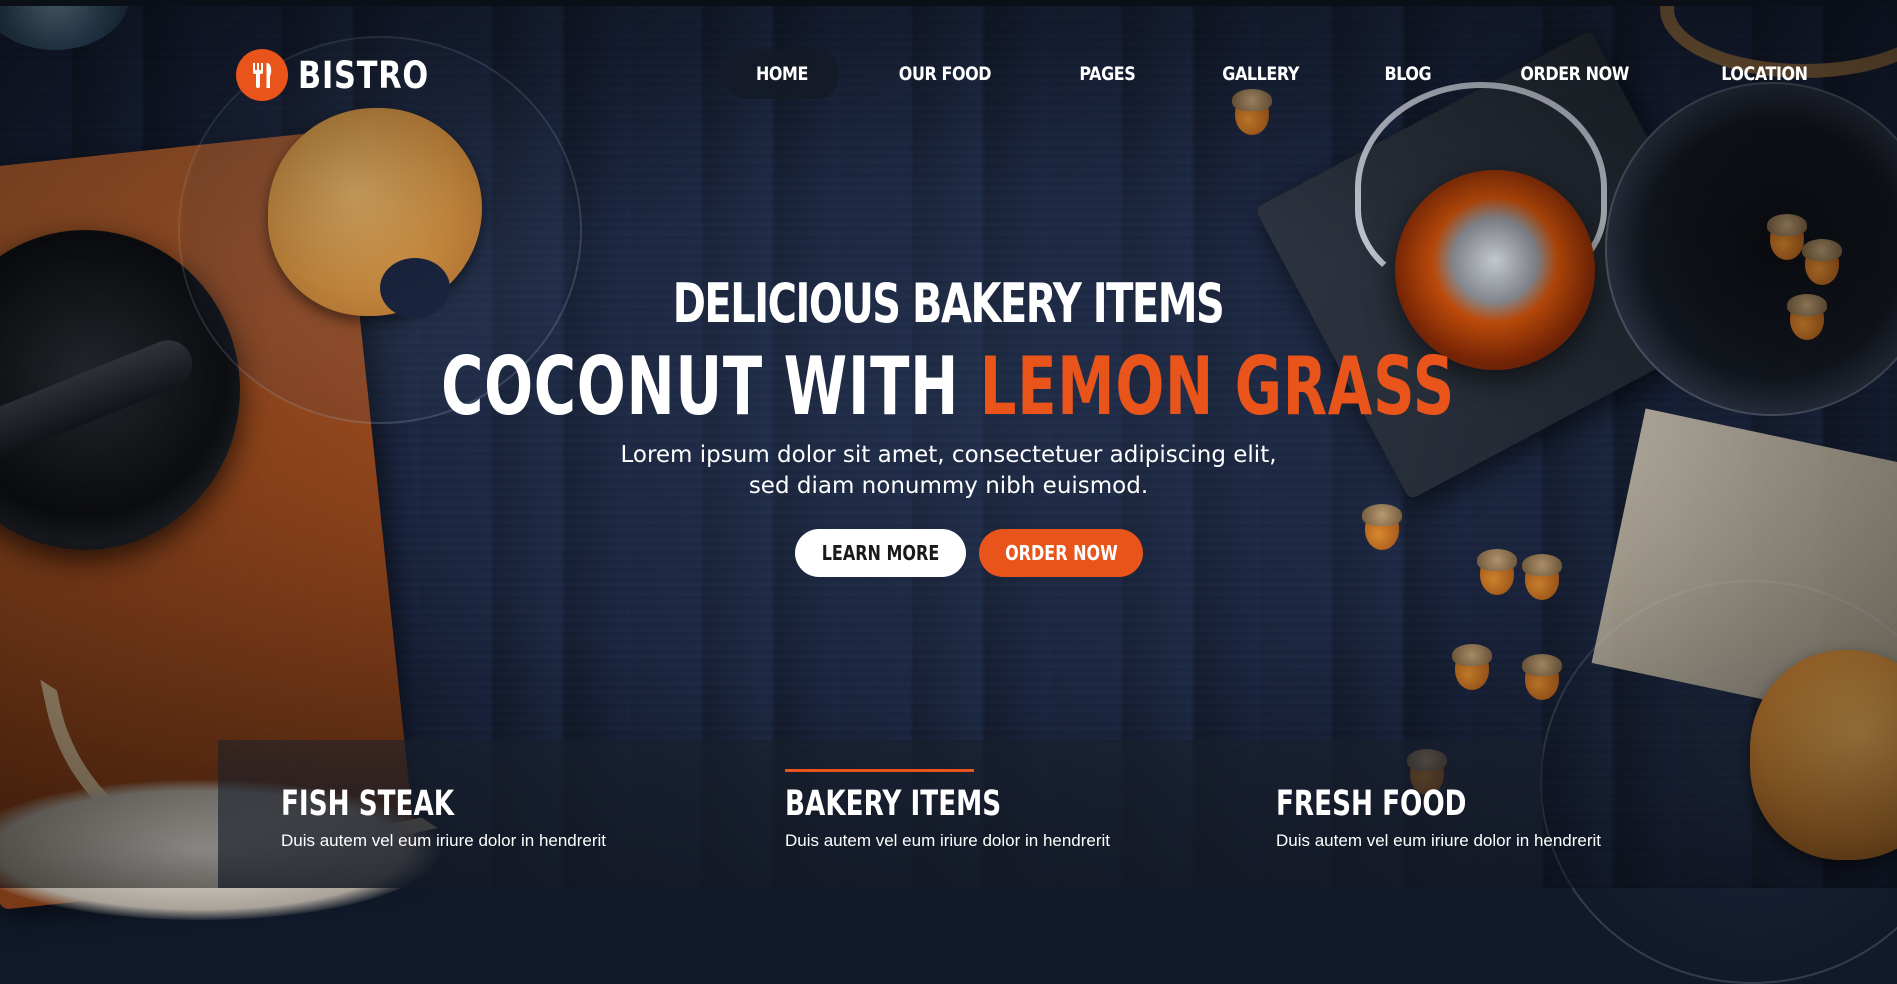 This screenshot has height=984, width=1897. Describe the element at coordinates (1764, 74) in the screenshot. I see `nav-item-location: LOCATION` at that location.